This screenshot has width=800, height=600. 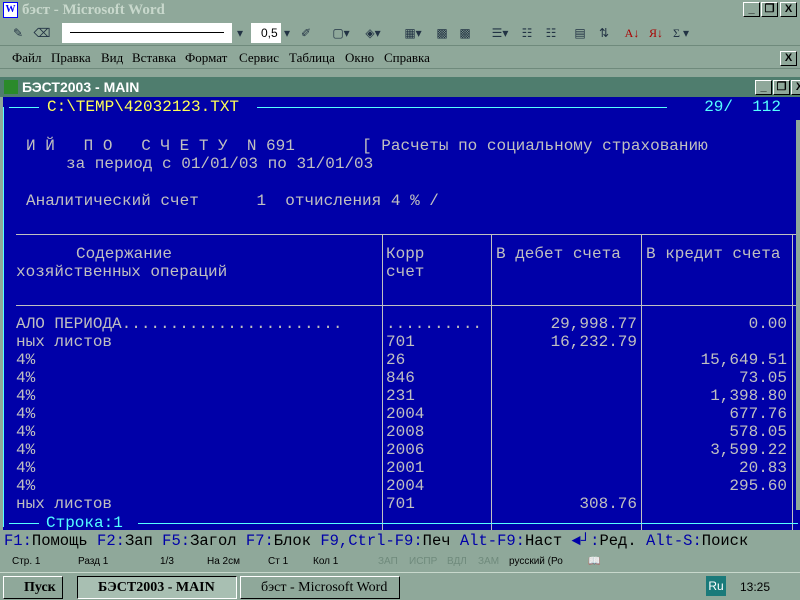 What do you see at coordinates (788, 9) in the screenshot?
I see `close-button: X` at bounding box center [788, 9].